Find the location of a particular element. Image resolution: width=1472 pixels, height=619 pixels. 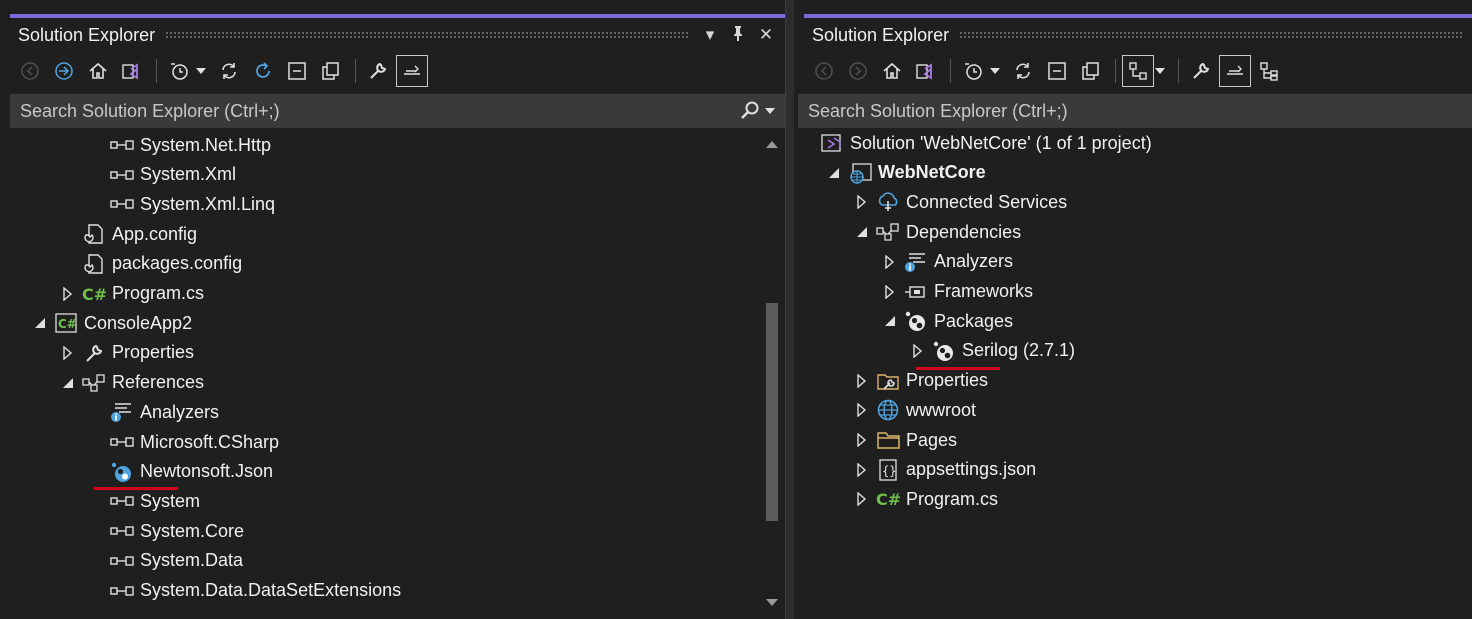

tree-item: Connected Services is located at coordinates (1135, 202).